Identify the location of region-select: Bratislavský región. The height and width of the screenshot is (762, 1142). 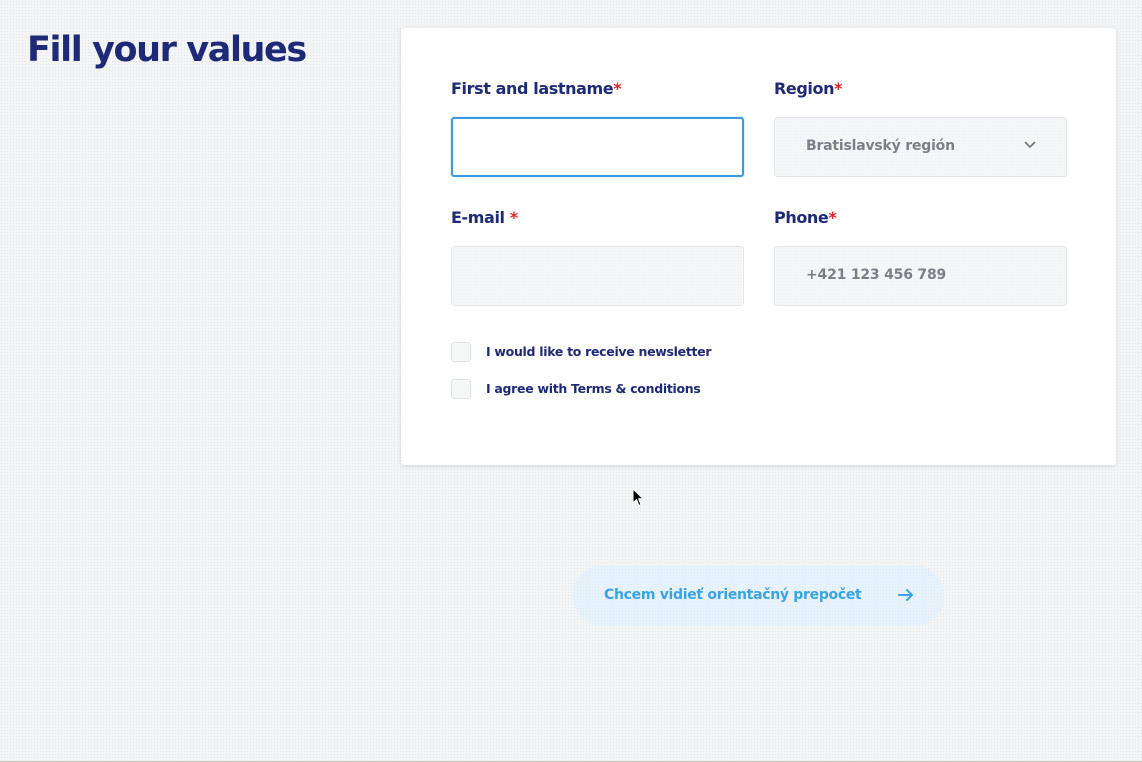
(920, 147).